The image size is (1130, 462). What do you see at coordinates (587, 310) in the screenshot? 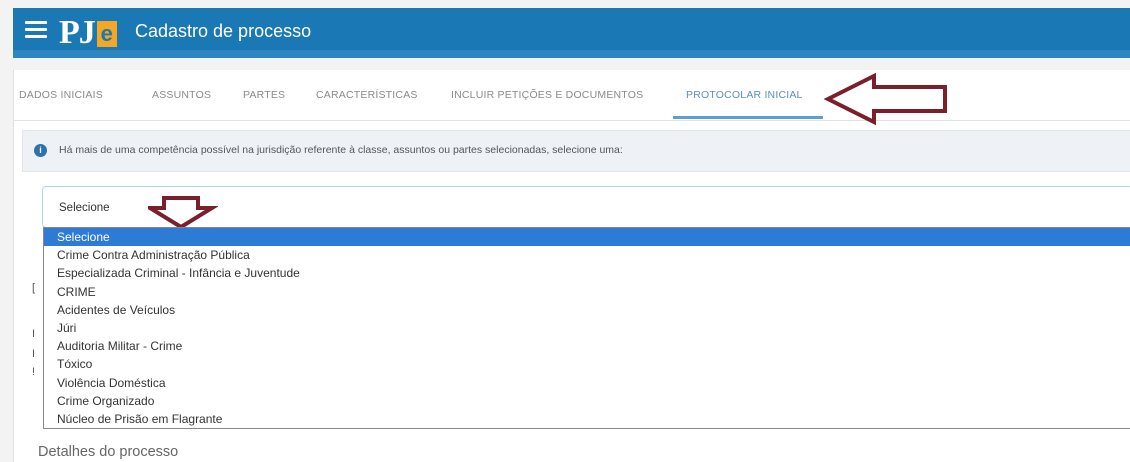
I see `option-acidentes-de-veiculos: Acidentes de Veículos` at bounding box center [587, 310].